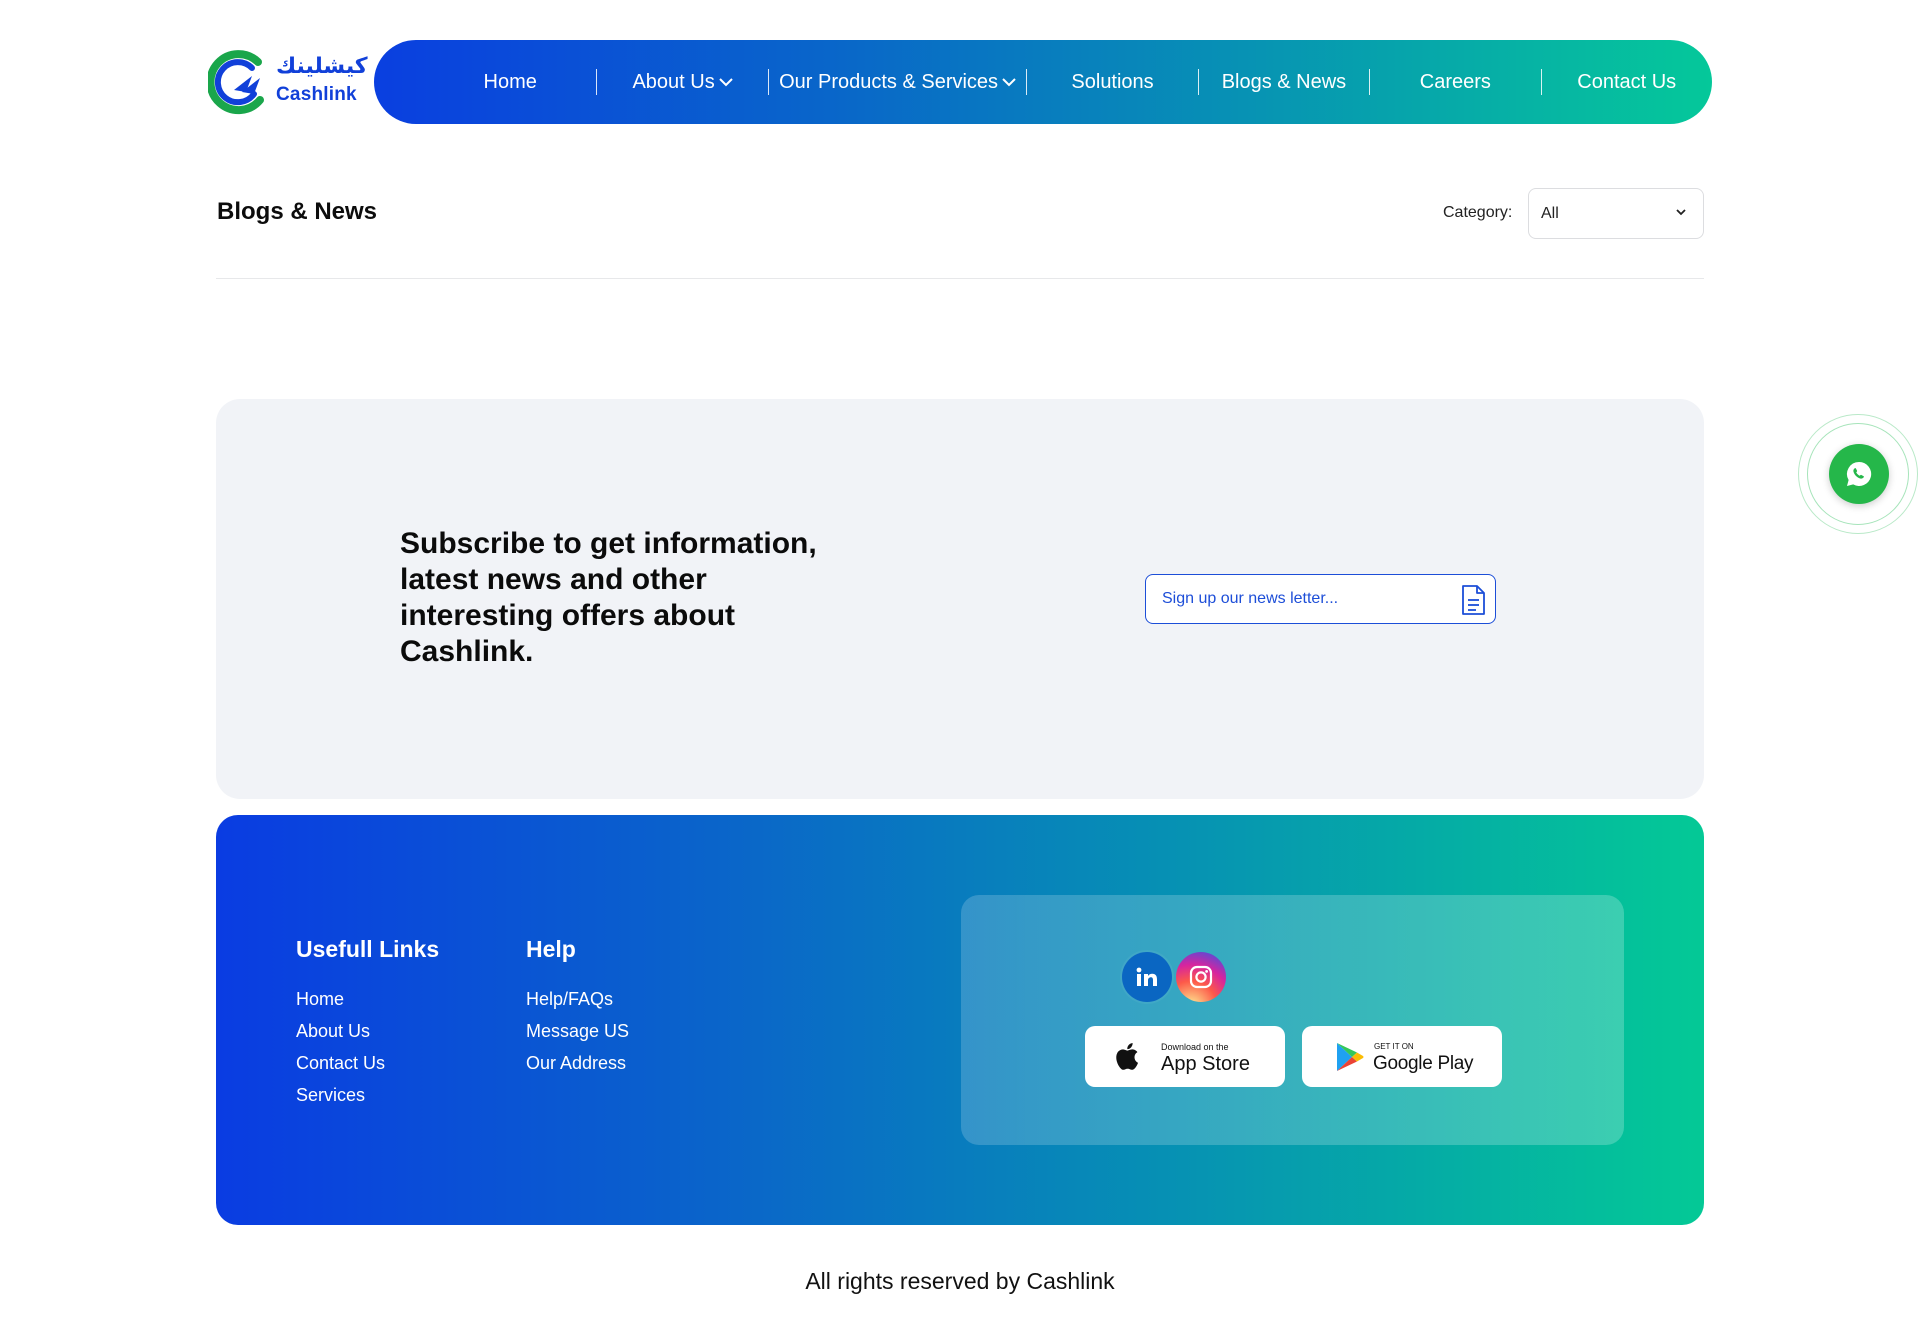 The width and height of the screenshot is (1920, 1337). I want to click on google-play-small-text: GET IT ON, so click(1394, 1046).